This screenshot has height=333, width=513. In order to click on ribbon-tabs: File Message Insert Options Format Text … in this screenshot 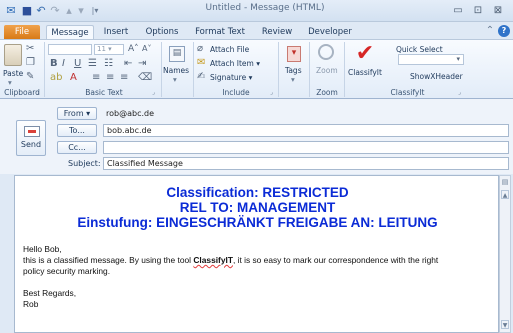, I will do `click(256, 30)`.